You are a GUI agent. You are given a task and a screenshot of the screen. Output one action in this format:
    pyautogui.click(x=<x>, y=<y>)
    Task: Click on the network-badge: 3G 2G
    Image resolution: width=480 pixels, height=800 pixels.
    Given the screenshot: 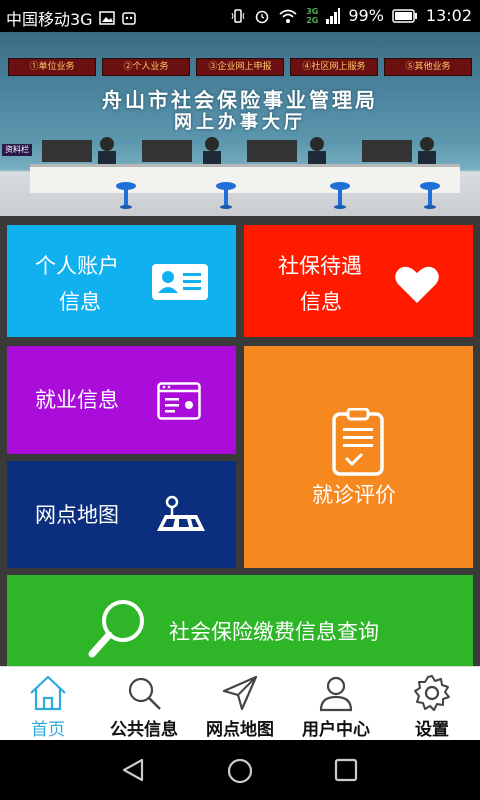 What is the action you would take?
    pyautogui.click(x=312, y=16)
    